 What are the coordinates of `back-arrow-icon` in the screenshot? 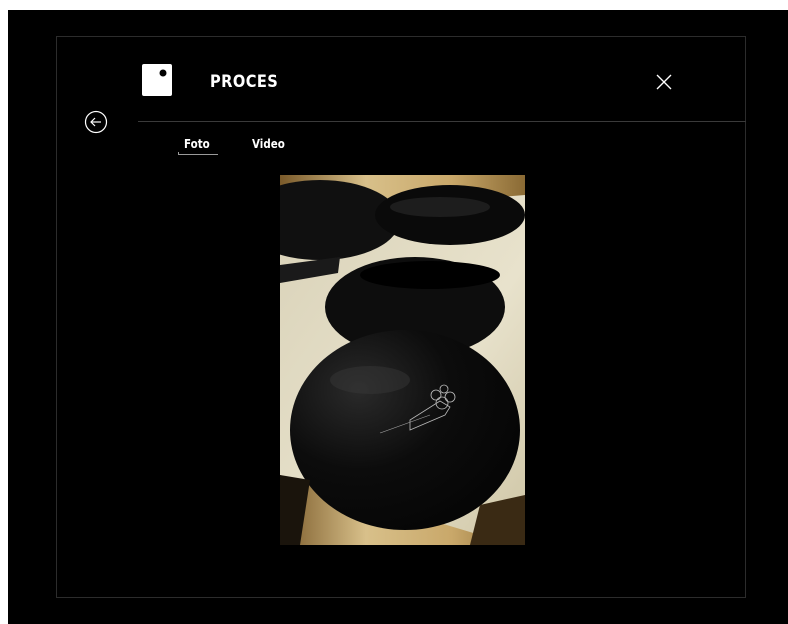 It's located at (96, 122).